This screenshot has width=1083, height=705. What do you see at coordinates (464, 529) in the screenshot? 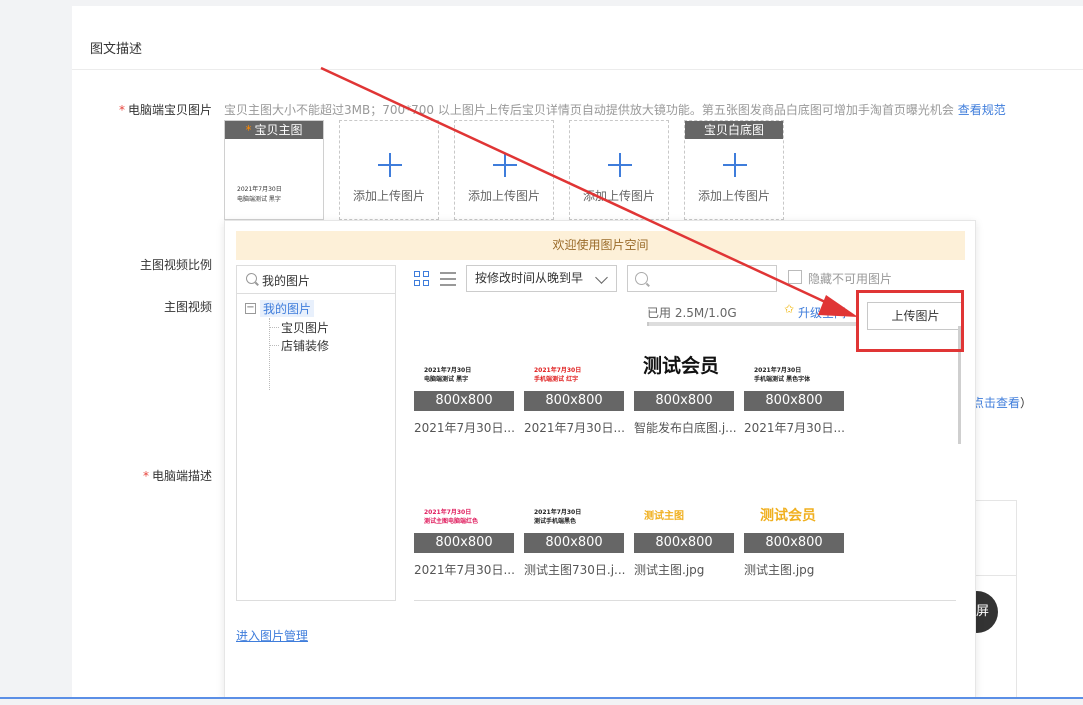
I see `image-thumbnail: 2021年7月30日 测试主图电脑端红色 800x800` at bounding box center [464, 529].